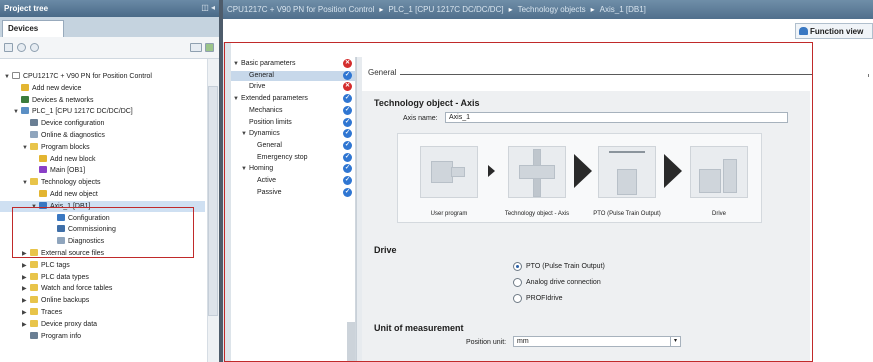 The image size is (873, 362). What do you see at coordinates (87, 76) in the screenshot?
I see `tree-item-label: CPU1217C + V90 PN for Position Control` at bounding box center [87, 76].